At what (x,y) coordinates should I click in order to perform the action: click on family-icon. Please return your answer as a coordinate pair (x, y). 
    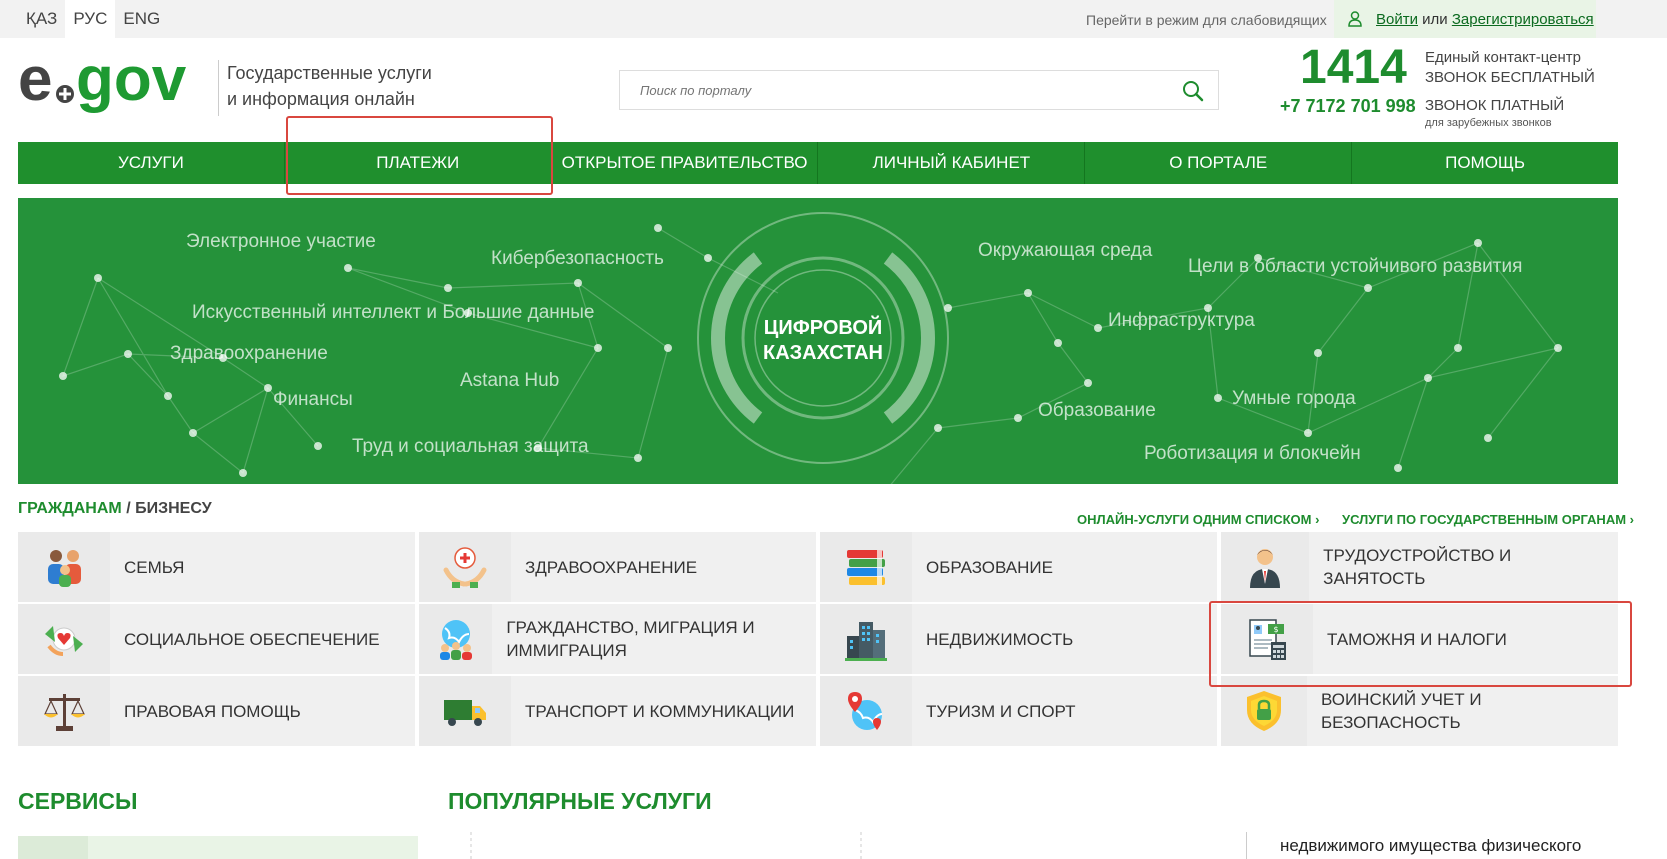
    Looking at the image, I should click on (64, 568).